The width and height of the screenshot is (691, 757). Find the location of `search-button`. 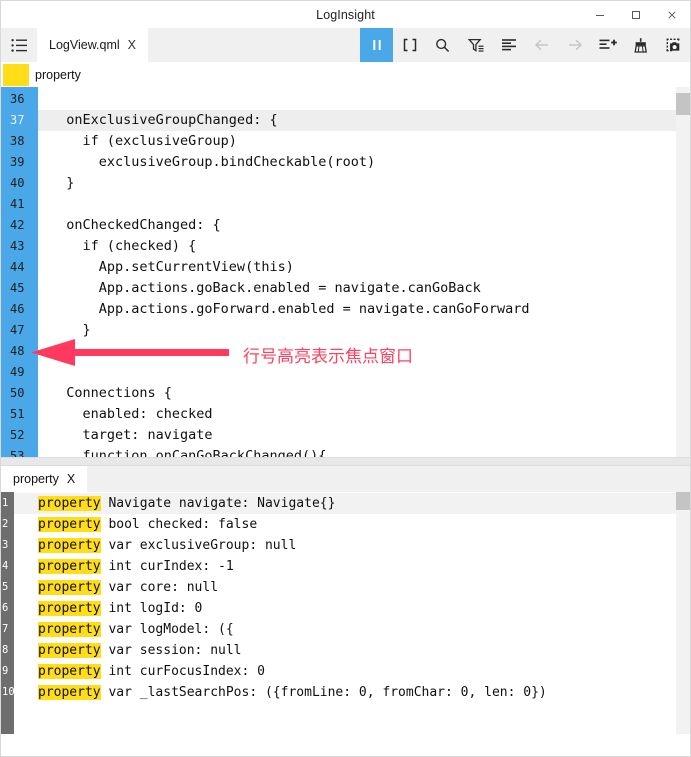

search-button is located at coordinates (442, 45).